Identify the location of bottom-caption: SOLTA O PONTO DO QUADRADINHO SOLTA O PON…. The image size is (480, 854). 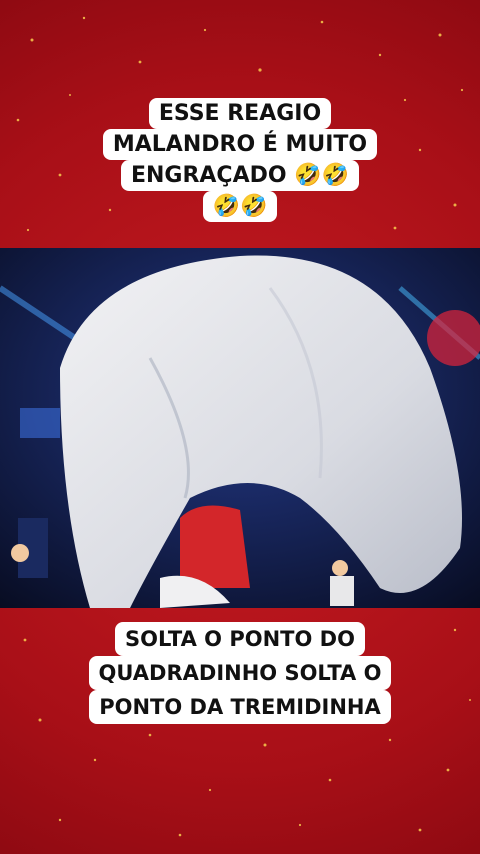
(240, 673).